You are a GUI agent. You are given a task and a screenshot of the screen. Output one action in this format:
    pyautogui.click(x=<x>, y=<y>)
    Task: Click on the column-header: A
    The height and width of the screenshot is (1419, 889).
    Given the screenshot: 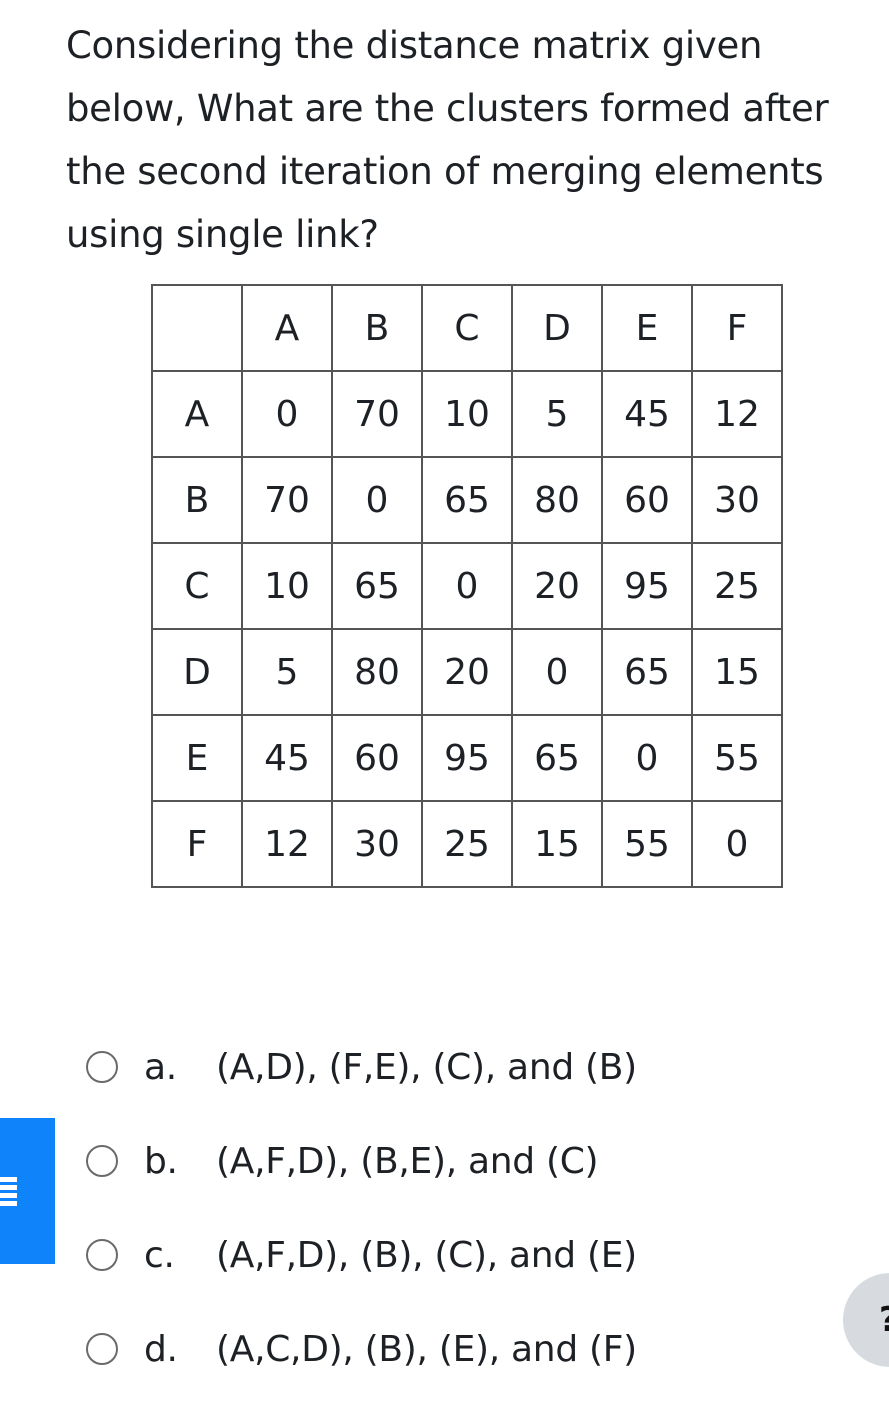 What is the action you would take?
    pyautogui.click(x=287, y=328)
    